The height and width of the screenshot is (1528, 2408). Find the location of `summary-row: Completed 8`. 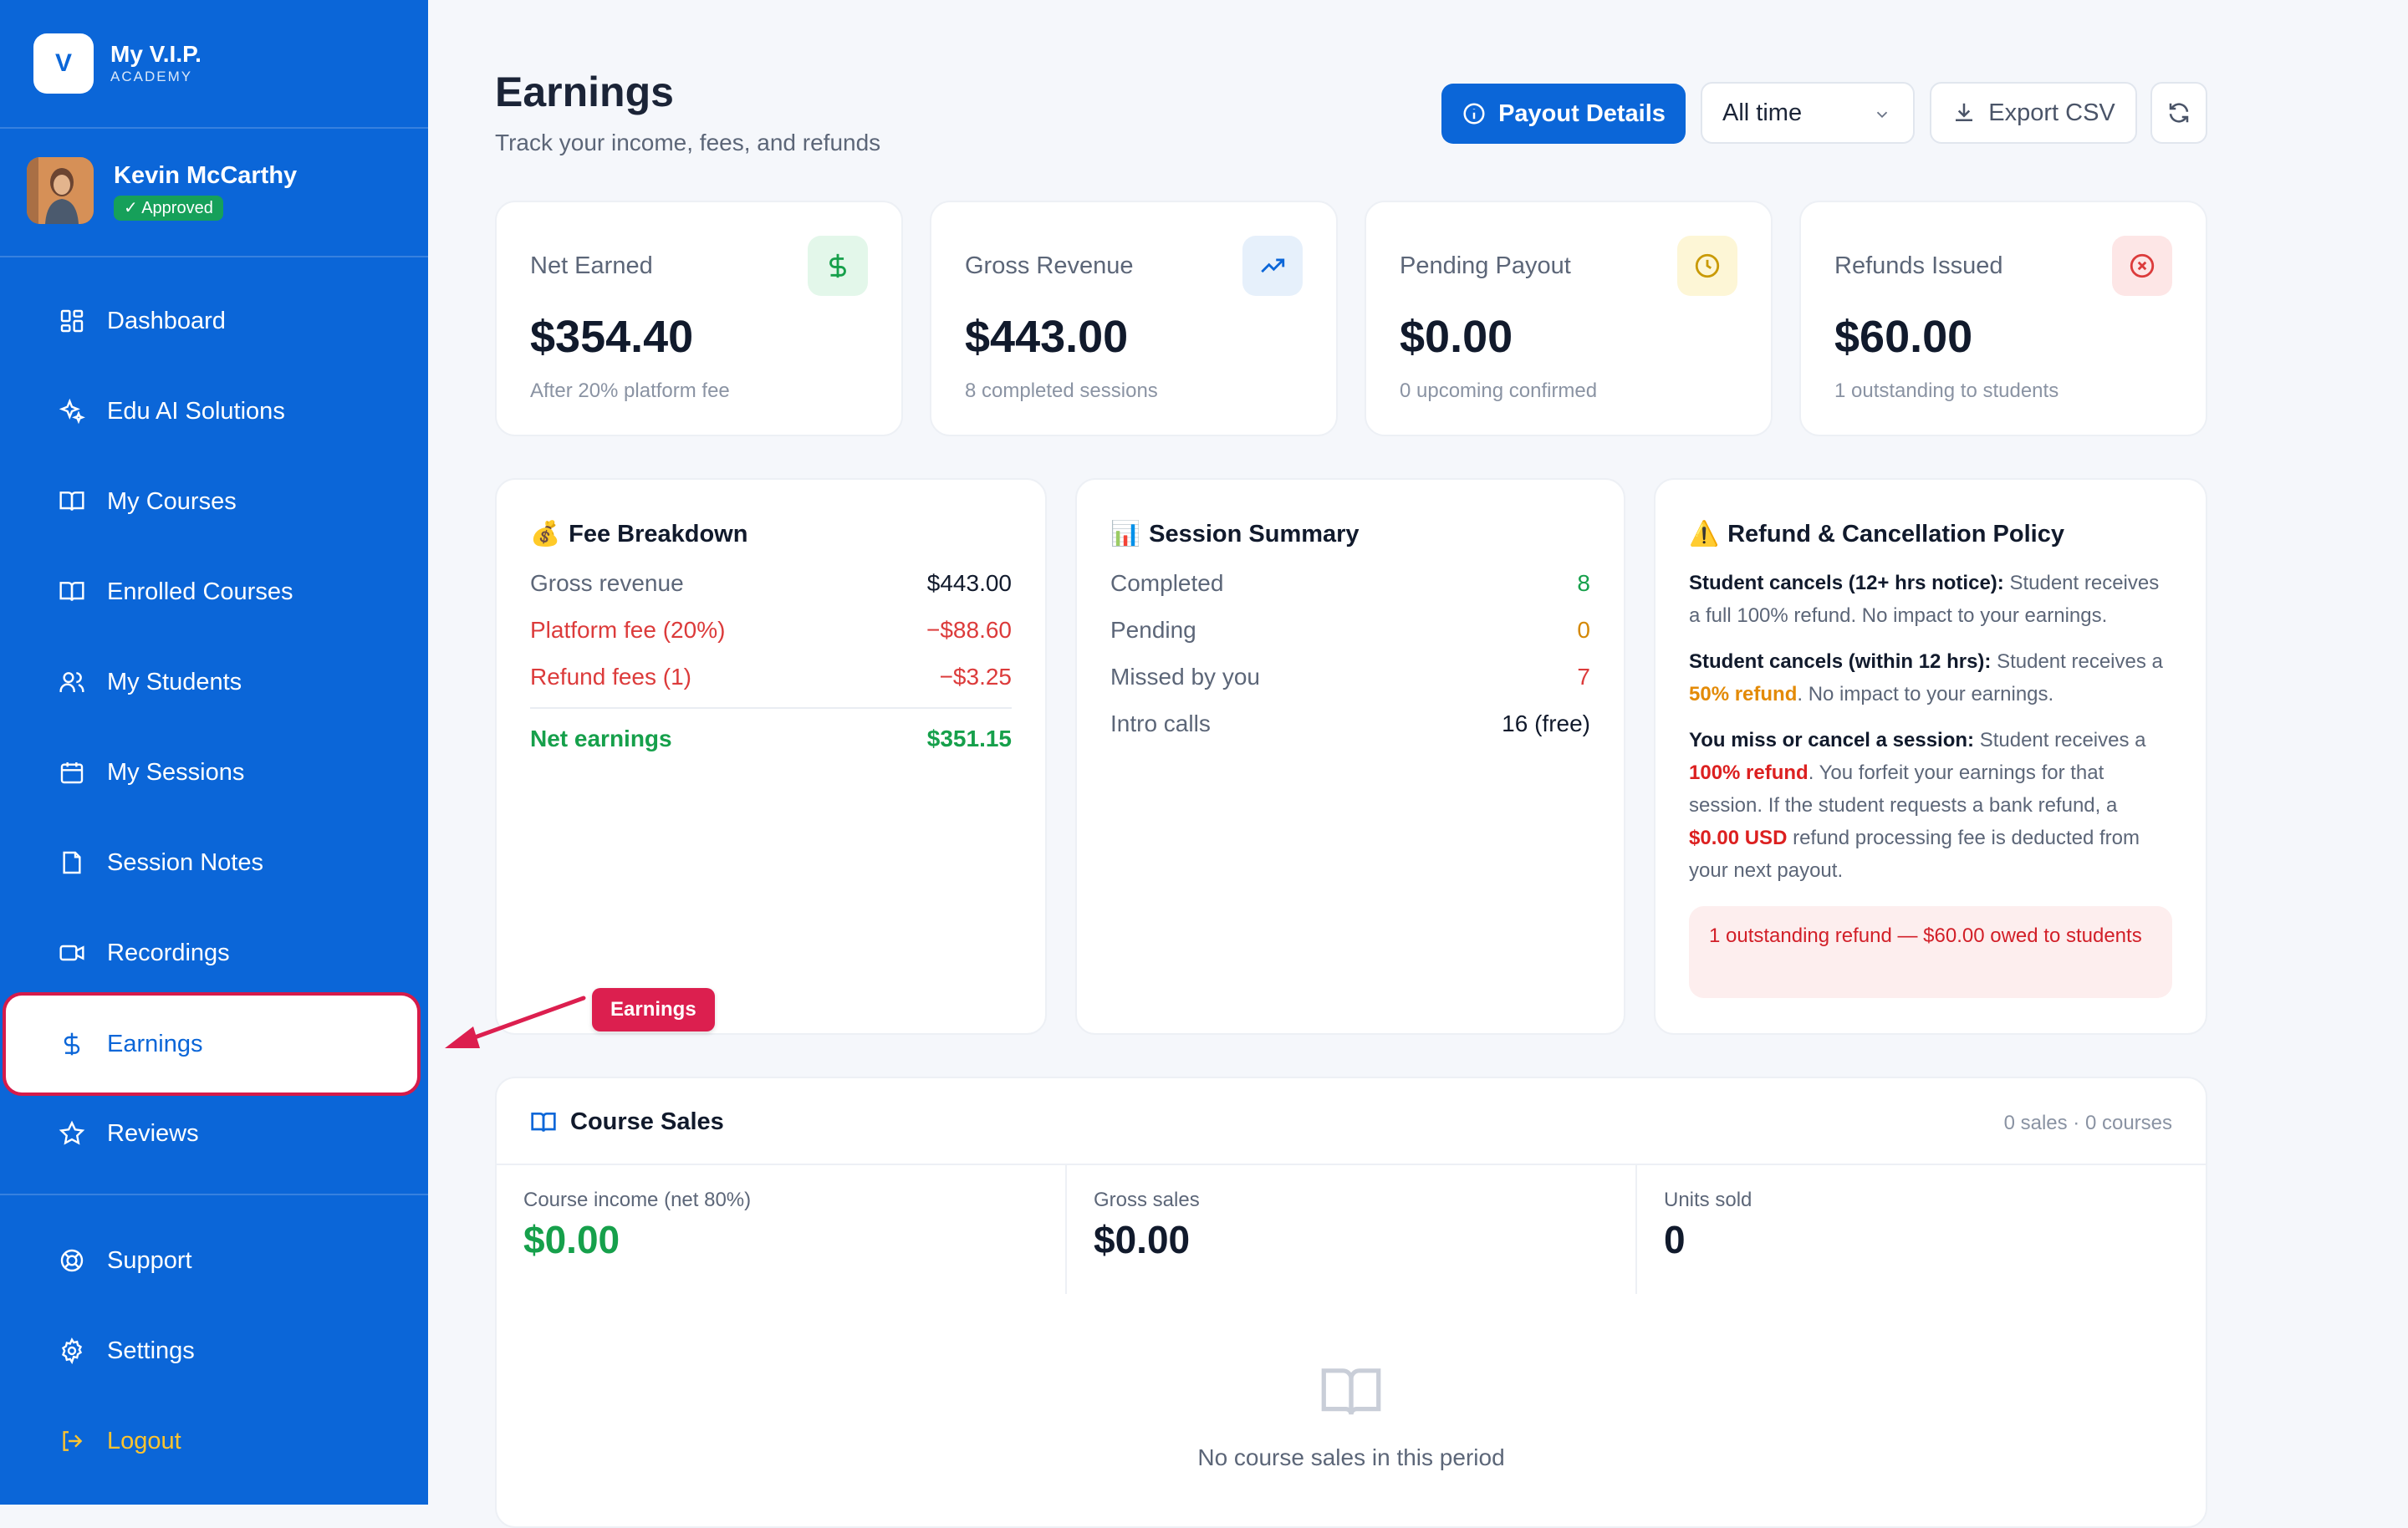

summary-row: Completed 8 is located at coordinates (1350, 587).